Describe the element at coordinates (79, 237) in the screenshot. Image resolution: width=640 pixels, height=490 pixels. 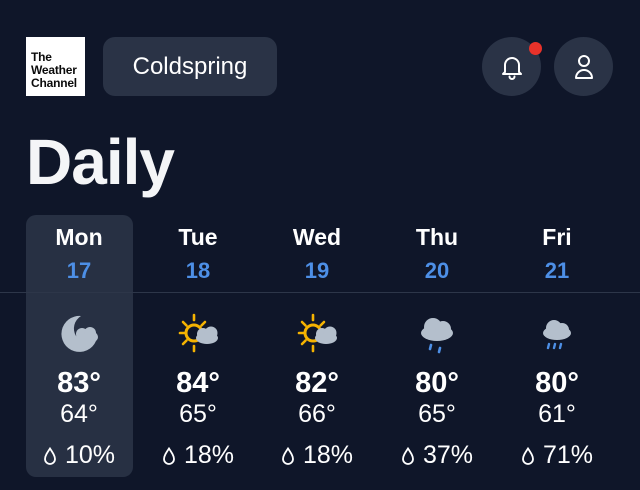
I see `day-name: Mon` at that location.